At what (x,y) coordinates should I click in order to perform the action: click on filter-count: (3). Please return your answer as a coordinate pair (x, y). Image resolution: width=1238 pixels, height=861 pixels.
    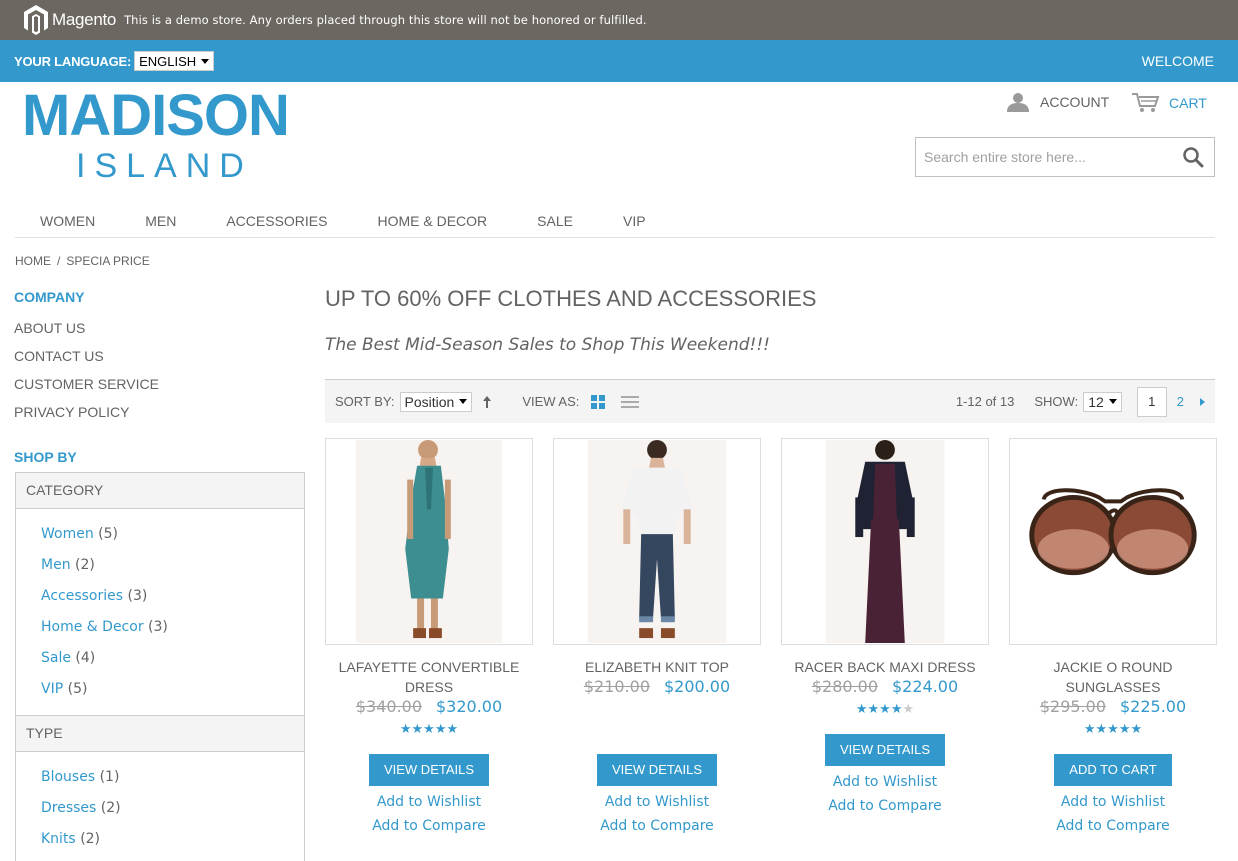
    Looking at the image, I should click on (158, 627).